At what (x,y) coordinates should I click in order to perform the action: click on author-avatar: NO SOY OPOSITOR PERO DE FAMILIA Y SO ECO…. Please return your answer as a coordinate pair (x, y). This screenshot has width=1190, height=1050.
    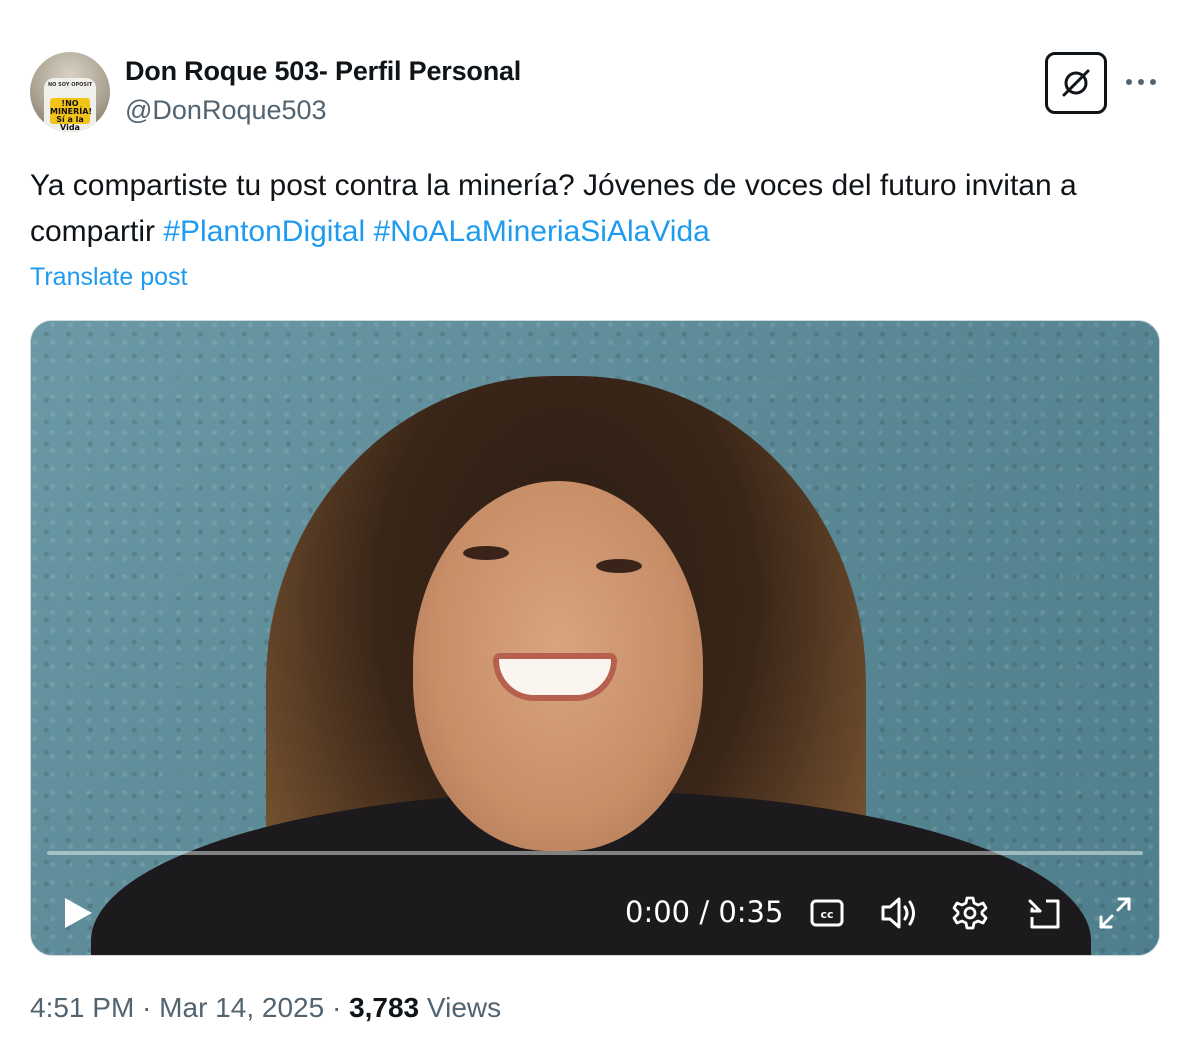
    Looking at the image, I should click on (70, 92).